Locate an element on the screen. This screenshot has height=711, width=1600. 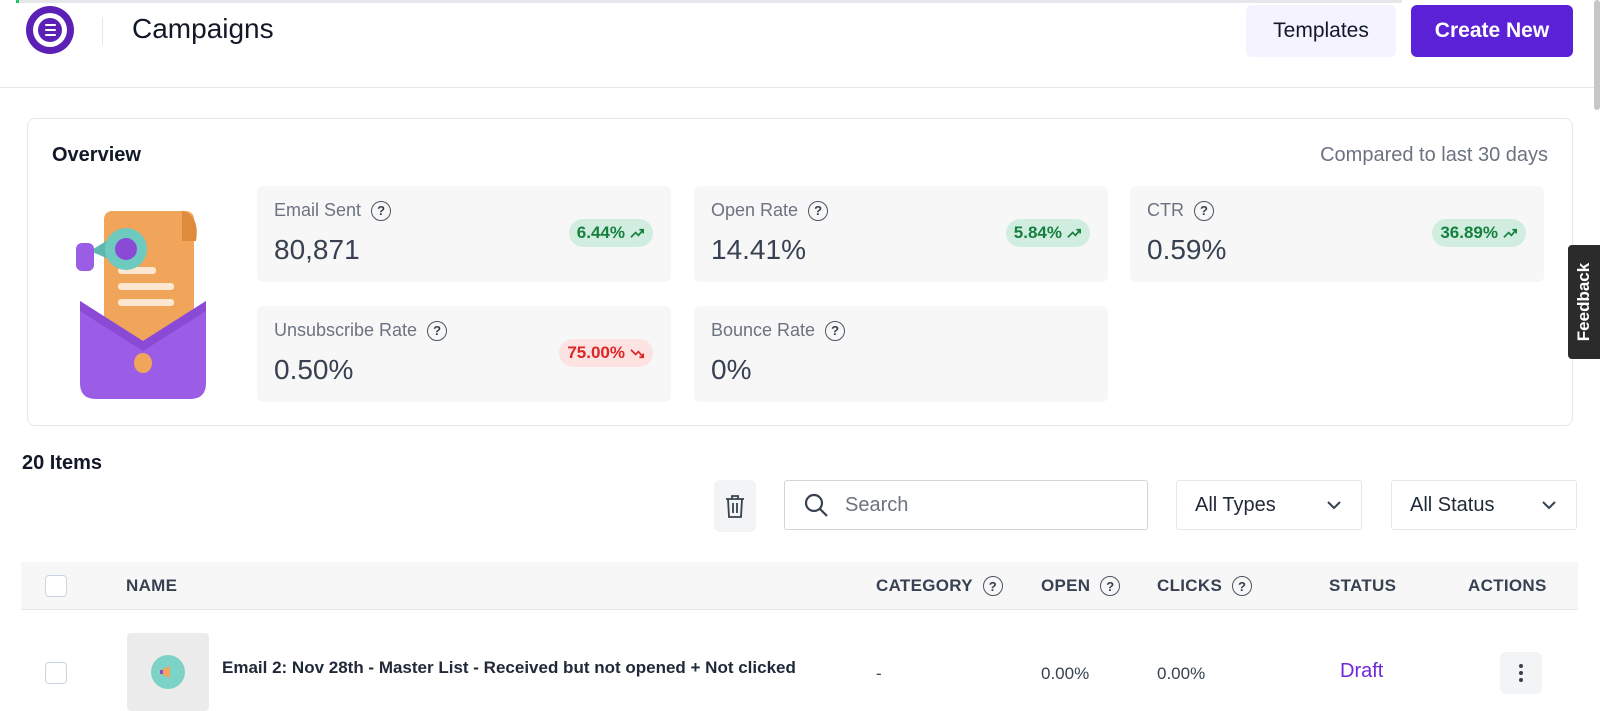
trend-down-icon is located at coordinates (637, 353).